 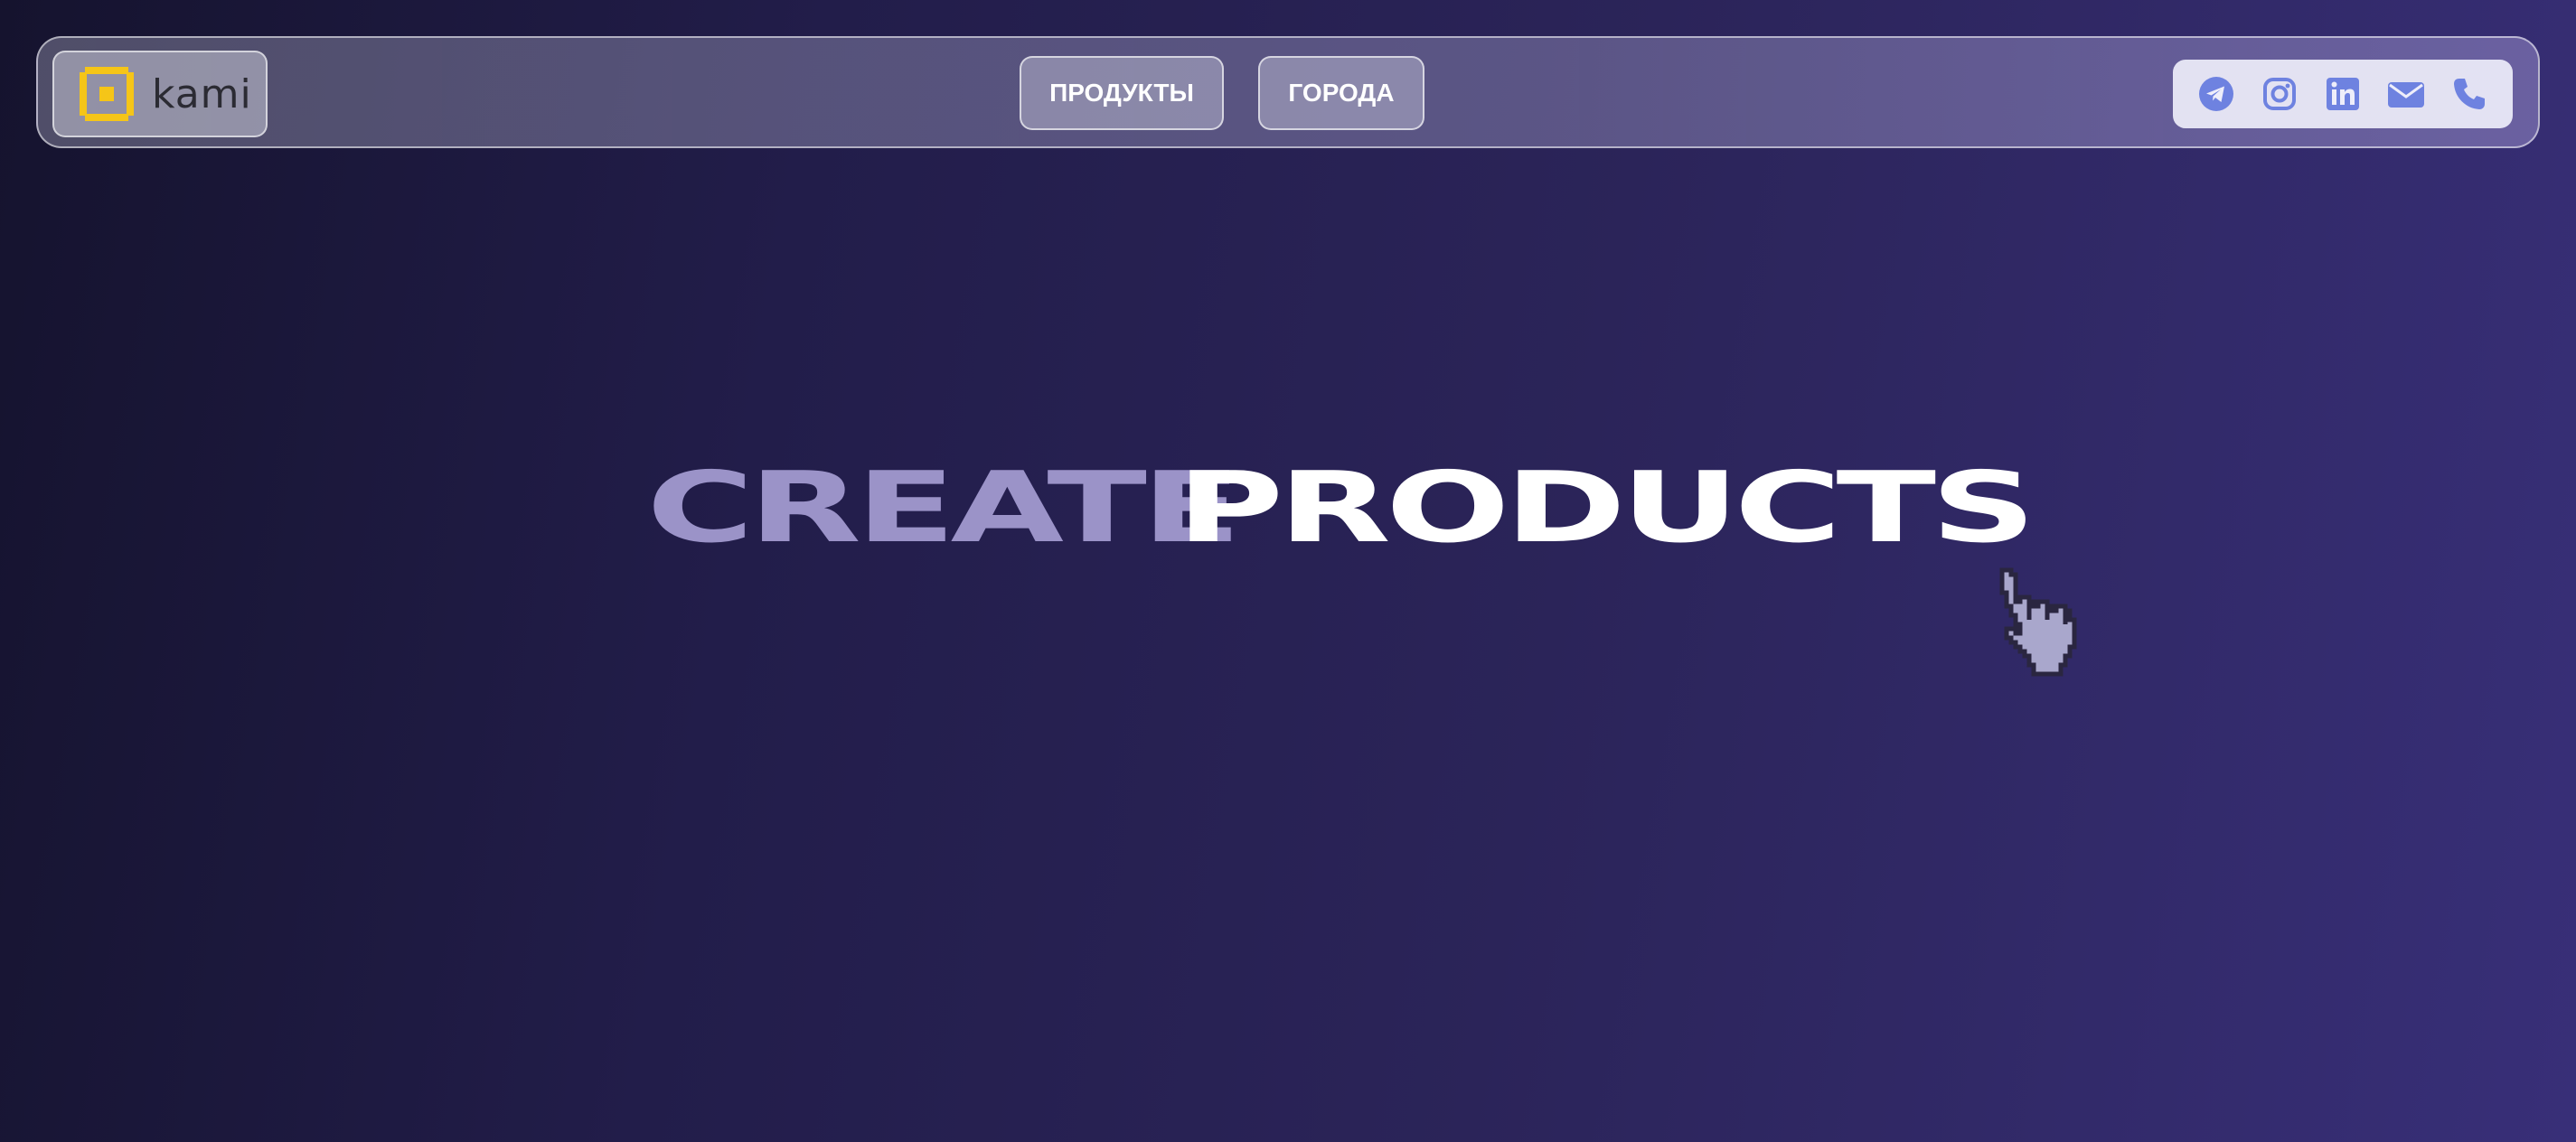 I want to click on top-navbar: kami ПРОДУКТЫ ГОРОДА, so click(x=1288, y=92).